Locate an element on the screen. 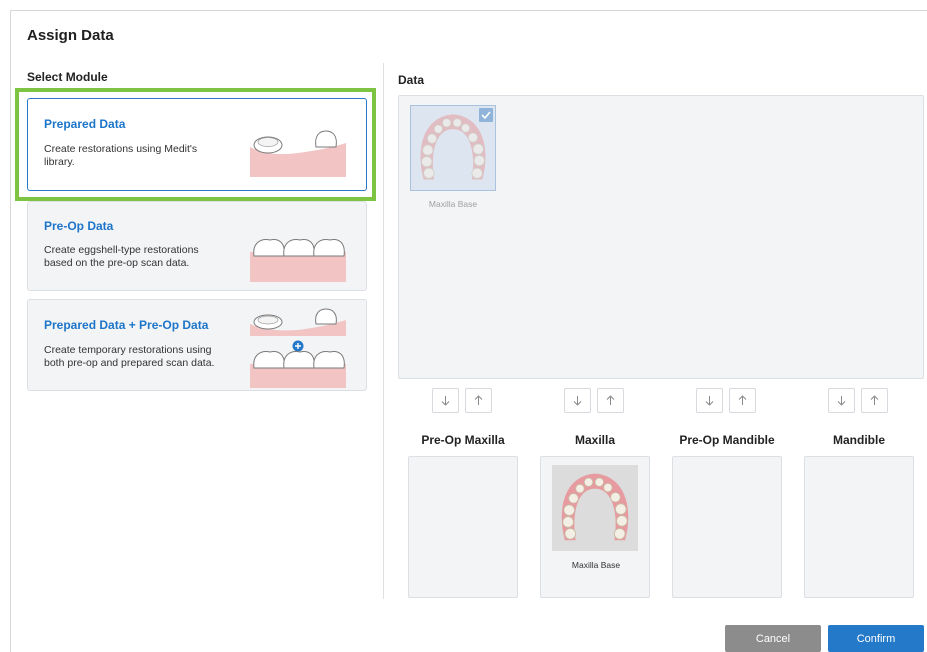  module-title: Prepared Data + Pre-Op Data is located at coordinates (126, 325).